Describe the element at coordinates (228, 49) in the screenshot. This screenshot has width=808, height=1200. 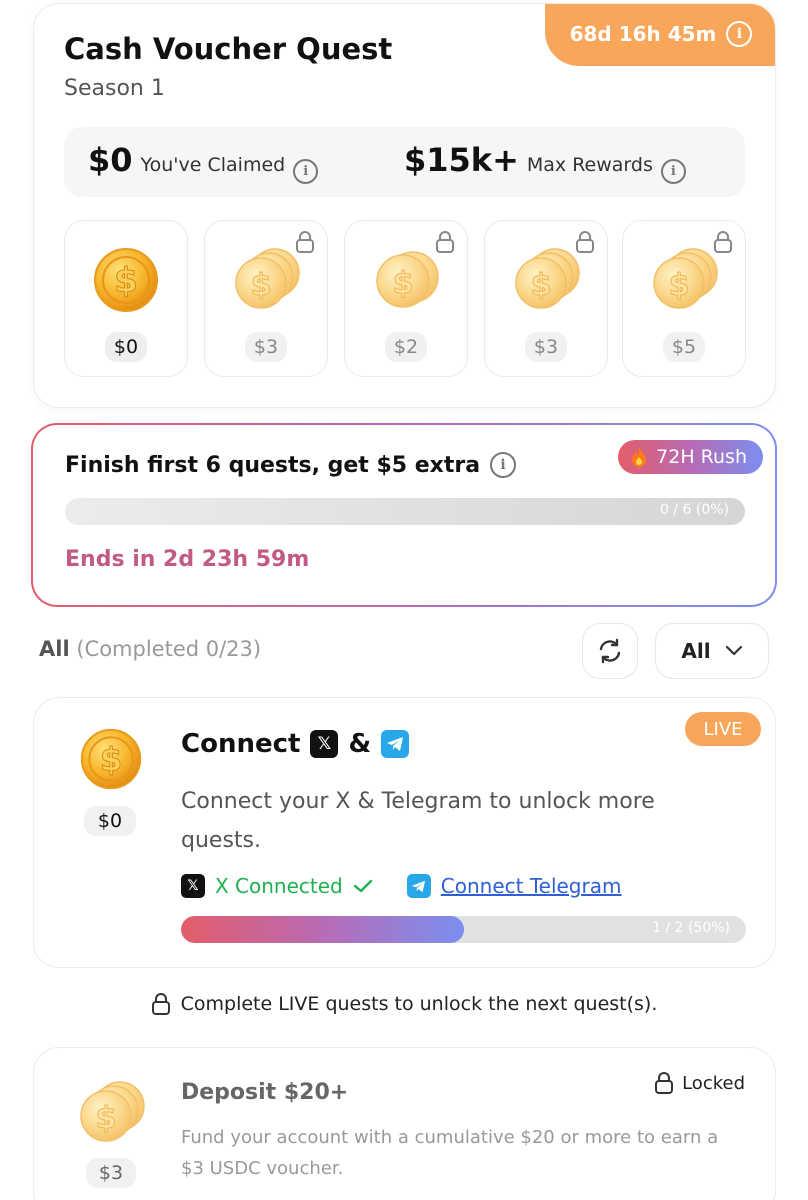
I see `page-title: Cash Voucher Quest` at that location.